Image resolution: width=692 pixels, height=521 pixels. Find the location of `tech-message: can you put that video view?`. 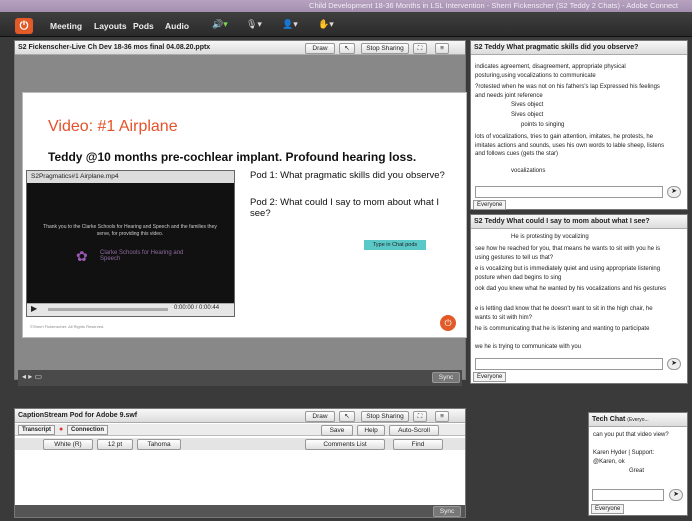

tech-message: can you put that video view? is located at coordinates (631, 435).